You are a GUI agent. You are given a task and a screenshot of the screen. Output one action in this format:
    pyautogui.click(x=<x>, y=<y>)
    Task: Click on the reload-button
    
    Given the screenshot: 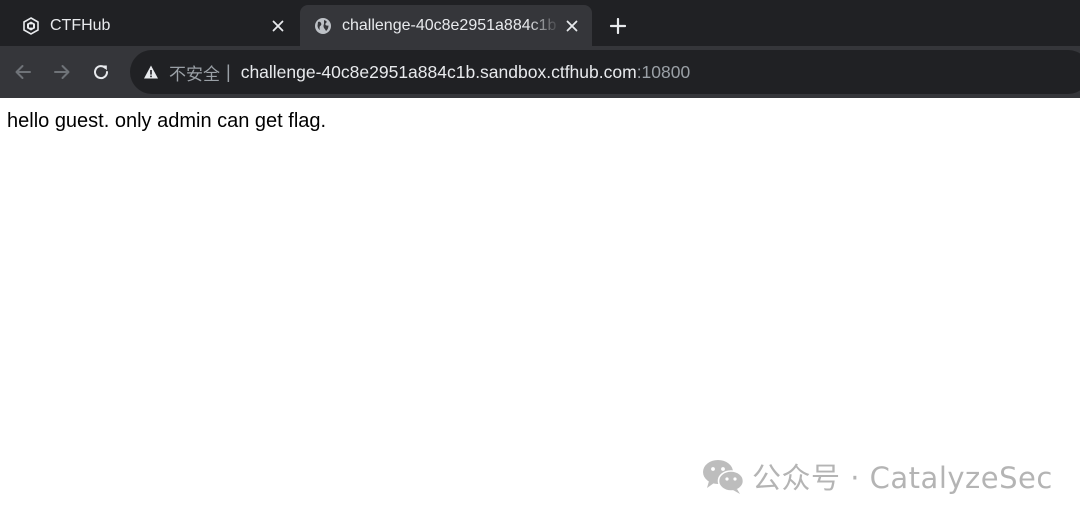 What is the action you would take?
    pyautogui.click(x=101, y=72)
    